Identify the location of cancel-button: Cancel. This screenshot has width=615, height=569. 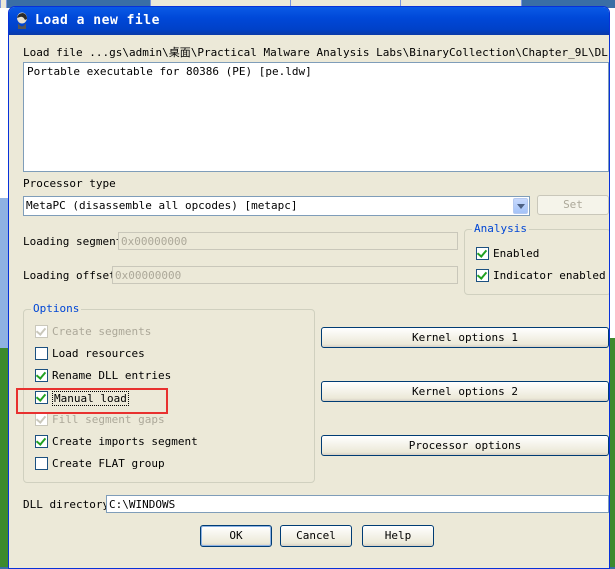
(316, 536).